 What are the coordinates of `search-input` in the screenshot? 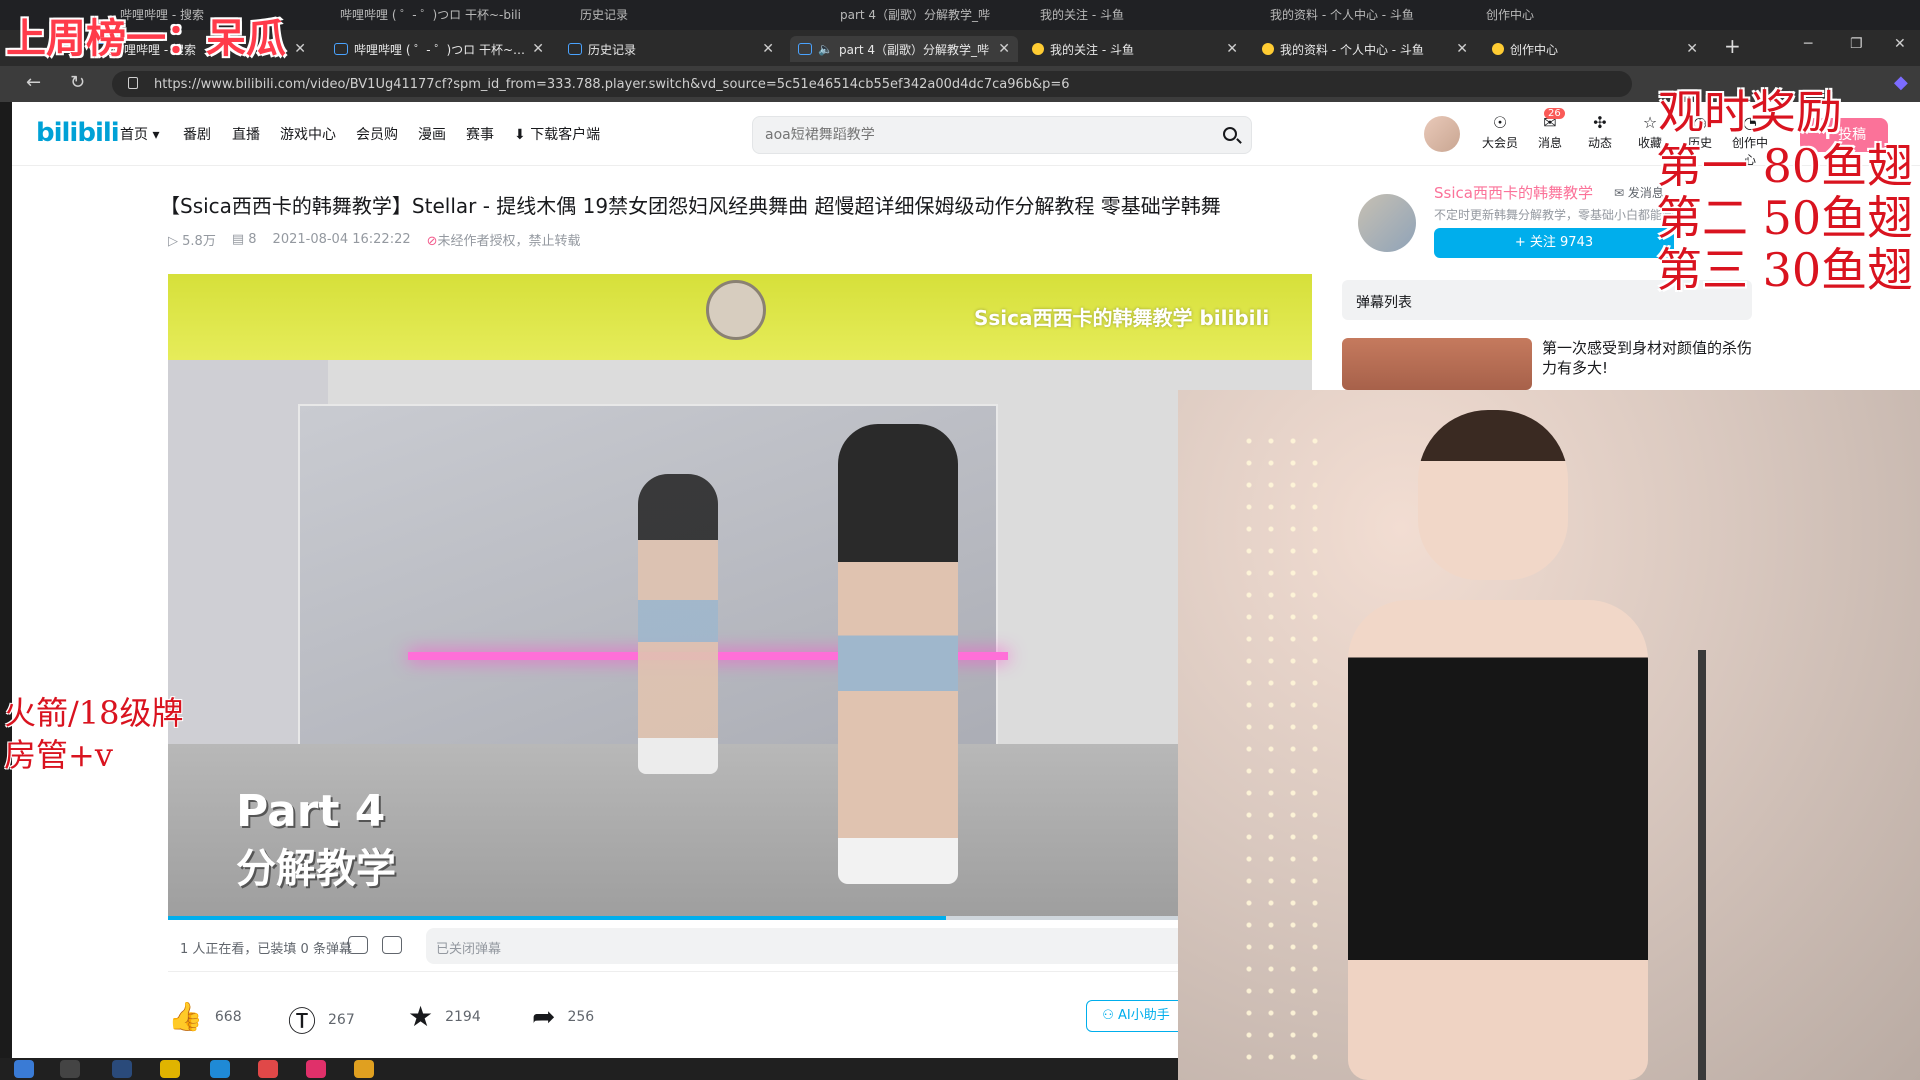 It's located at (985, 135).